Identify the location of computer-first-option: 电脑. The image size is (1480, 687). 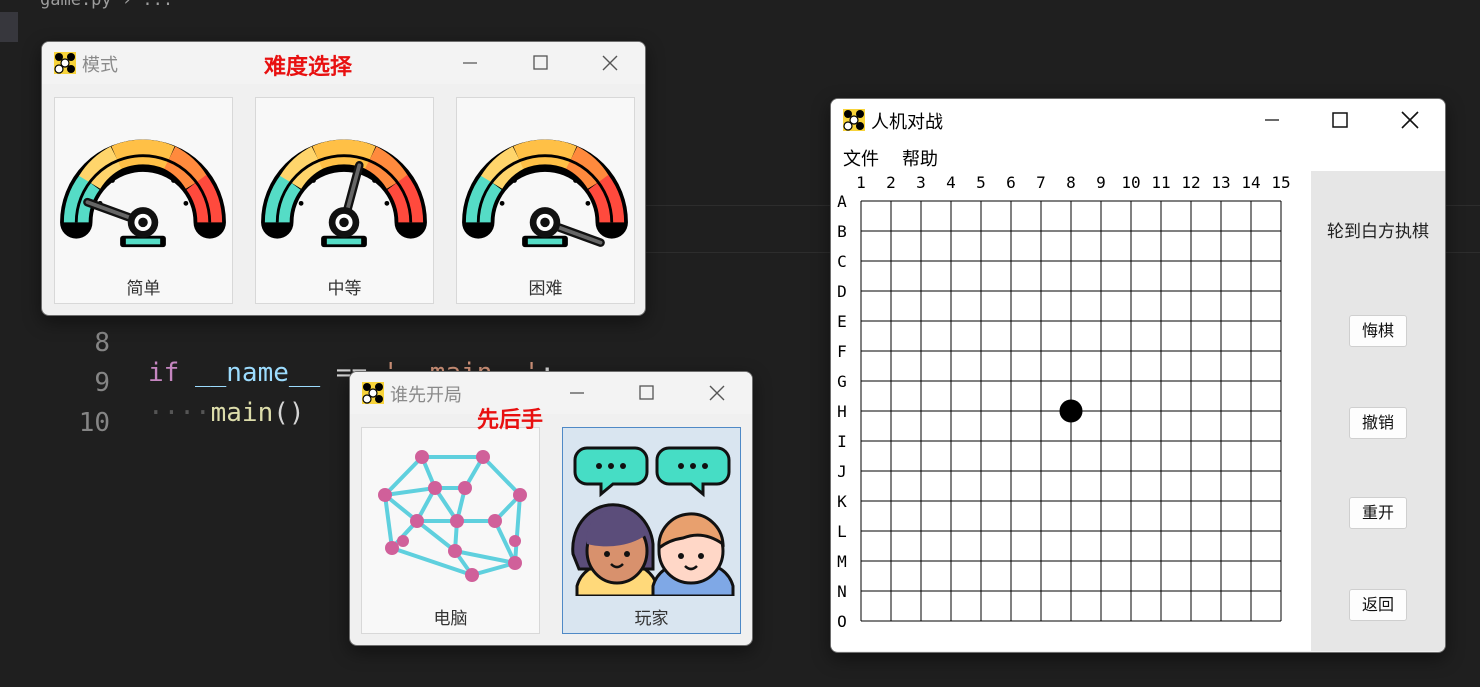
(450, 530).